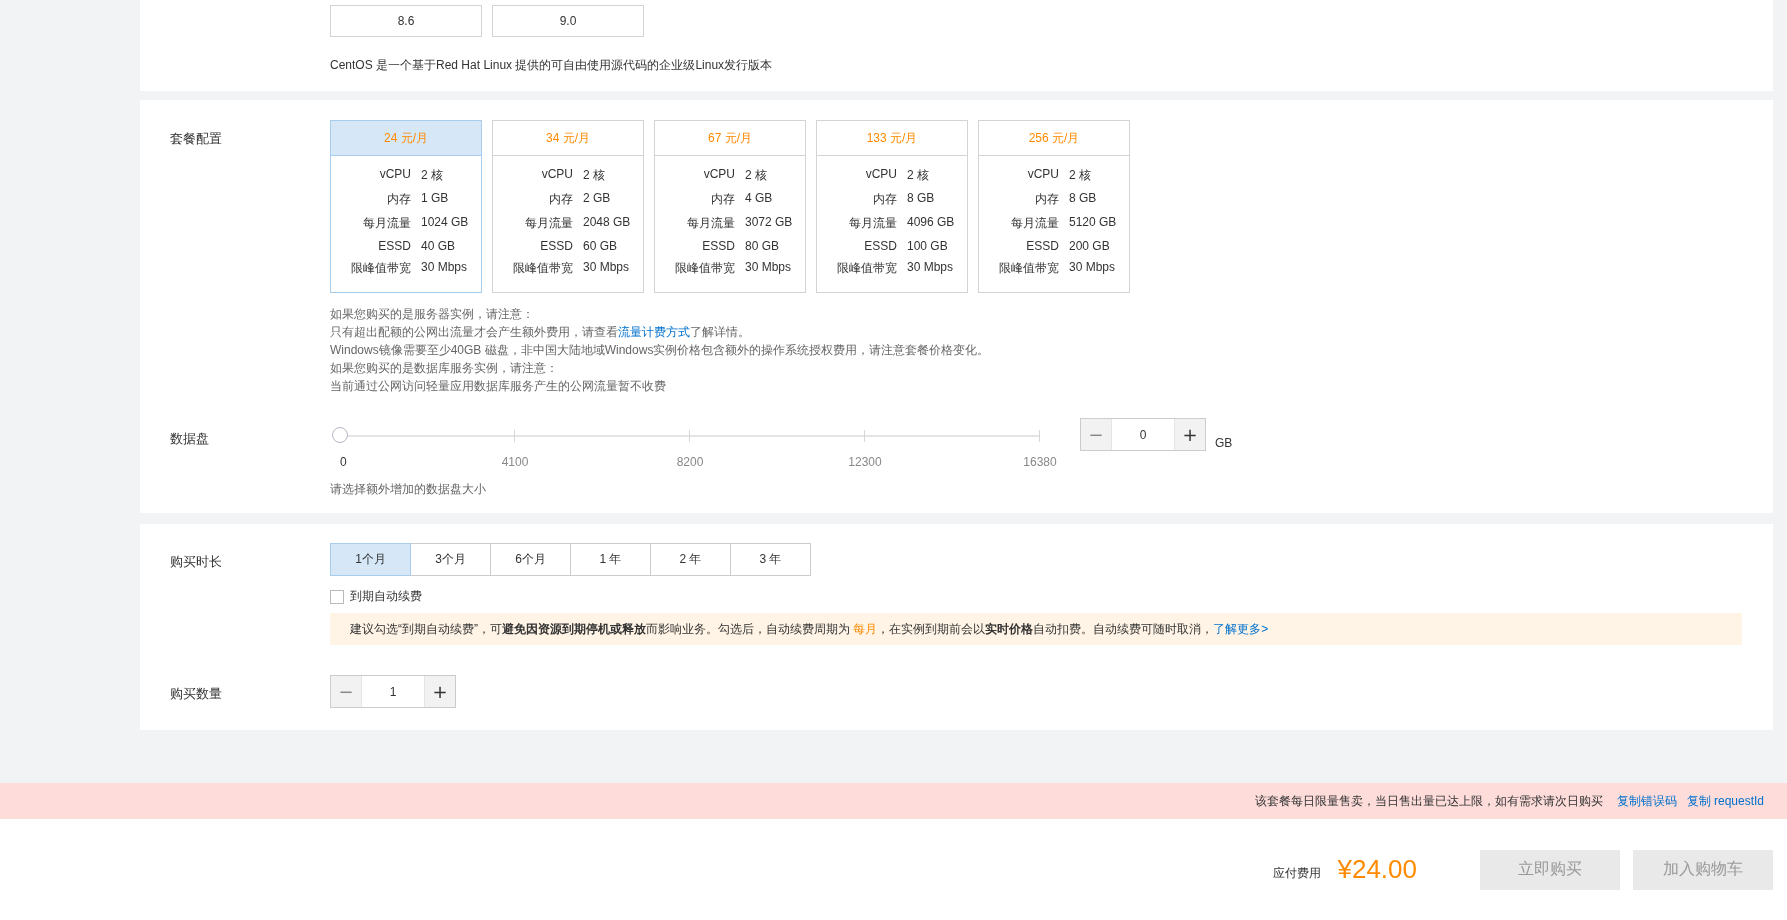 The height and width of the screenshot is (920, 1787). I want to click on duration-tab: 1个月, so click(370, 559).